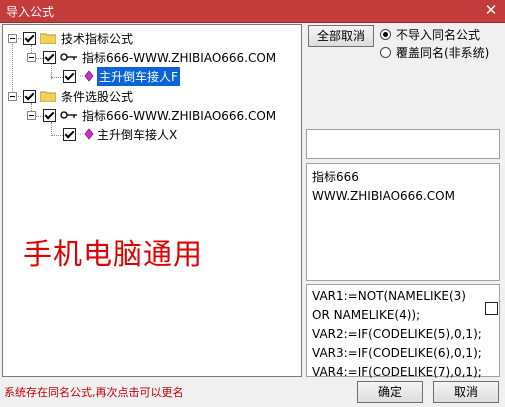  What do you see at coordinates (94, 392) in the screenshot?
I see `status-message: 系统存在同名公式,再次点击可以更名` at bounding box center [94, 392].